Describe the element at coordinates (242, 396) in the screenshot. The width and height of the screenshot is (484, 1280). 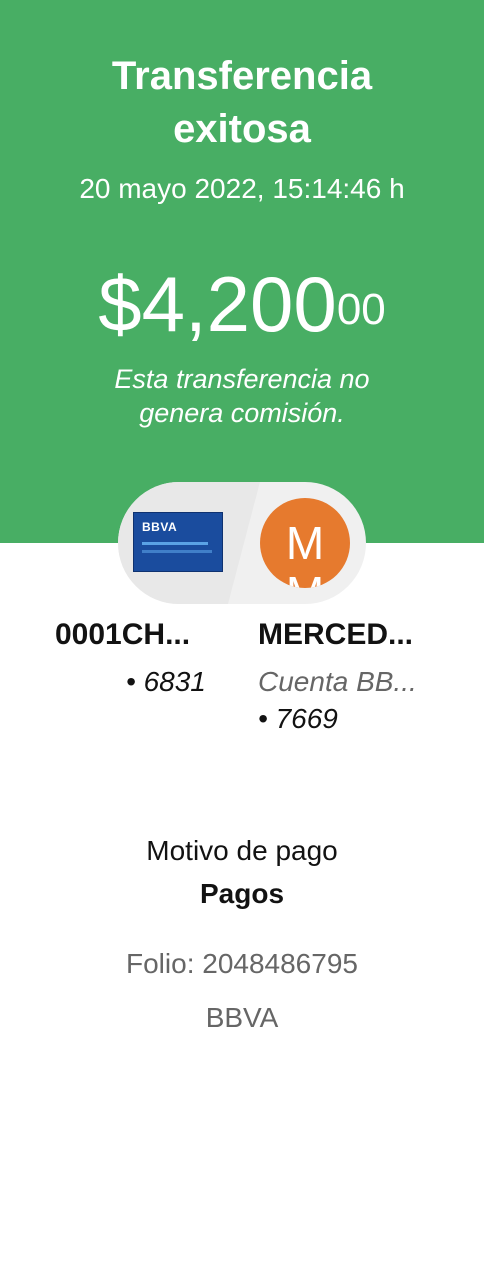
I see `commission-note: Esta transferencia no genera comisión.` at that location.